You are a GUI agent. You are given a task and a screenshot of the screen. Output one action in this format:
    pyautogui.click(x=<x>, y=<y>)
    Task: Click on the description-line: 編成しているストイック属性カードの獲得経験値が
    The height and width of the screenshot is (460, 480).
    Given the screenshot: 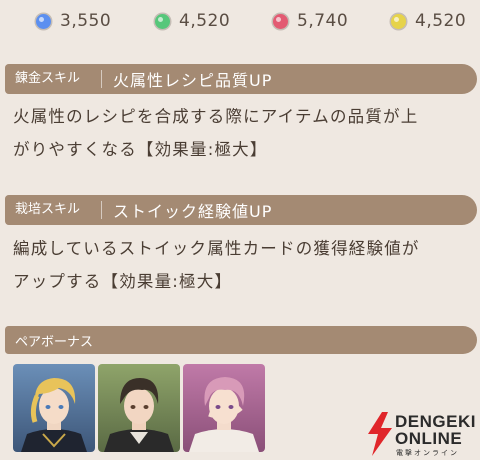 What is the action you would take?
    pyautogui.click(x=216, y=248)
    